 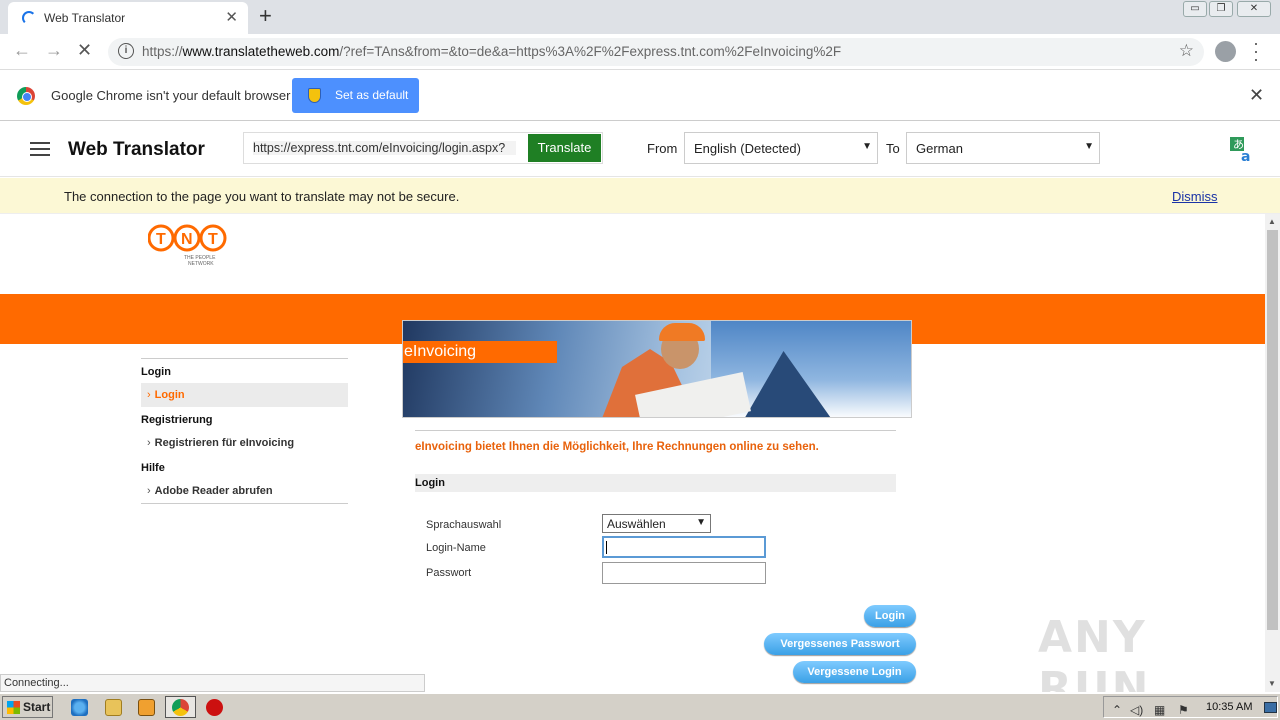 I want to click on hero-banner-image: eInvoicing, so click(x=657, y=369).